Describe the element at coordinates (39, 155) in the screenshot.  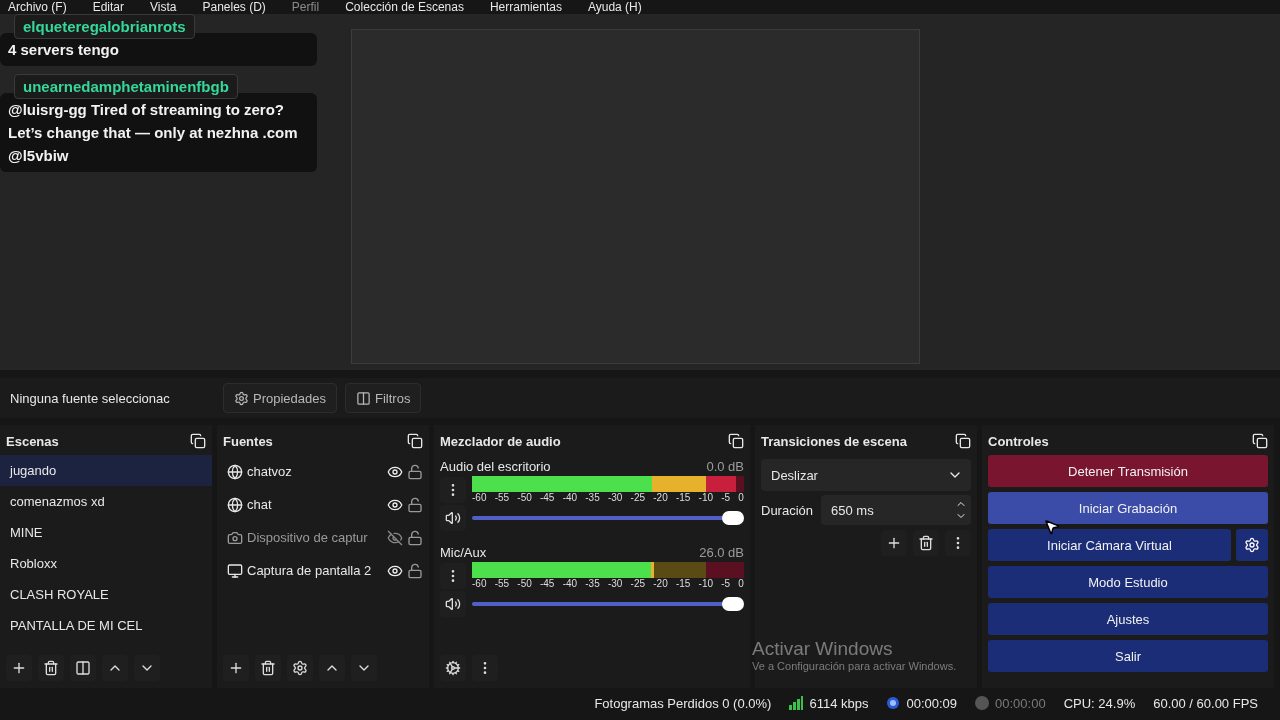
I see `chat-message-text: @l5vbiw` at that location.